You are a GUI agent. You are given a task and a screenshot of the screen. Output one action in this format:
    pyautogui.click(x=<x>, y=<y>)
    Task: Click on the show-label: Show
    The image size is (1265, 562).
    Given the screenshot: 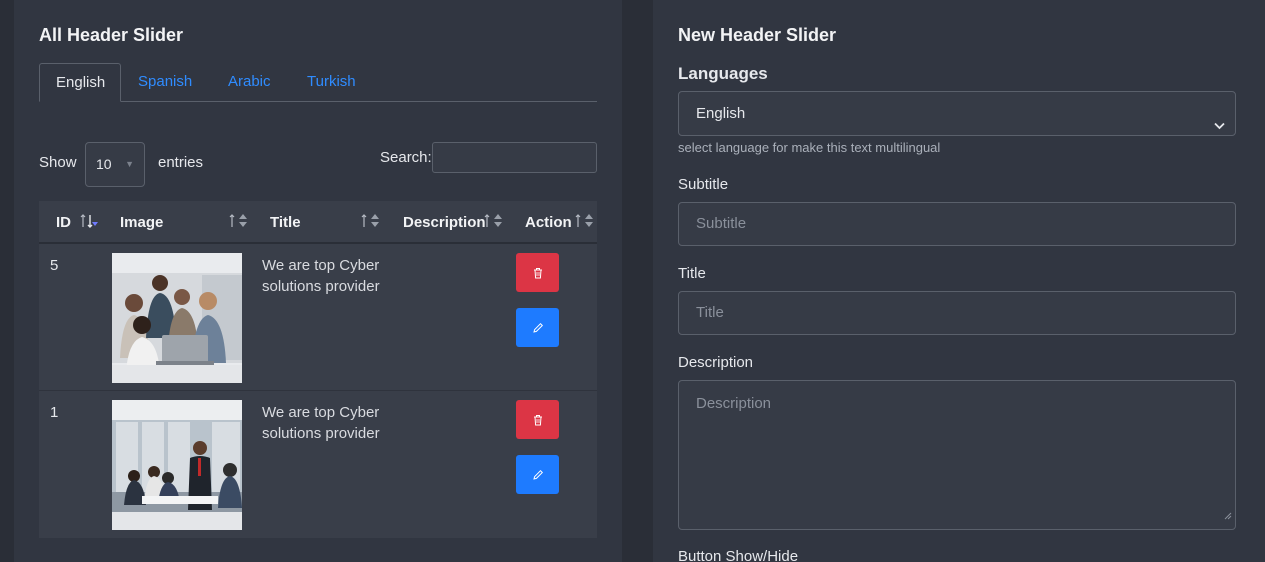 What is the action you would take?
    pyautogui.click(x=58, y=162)
    